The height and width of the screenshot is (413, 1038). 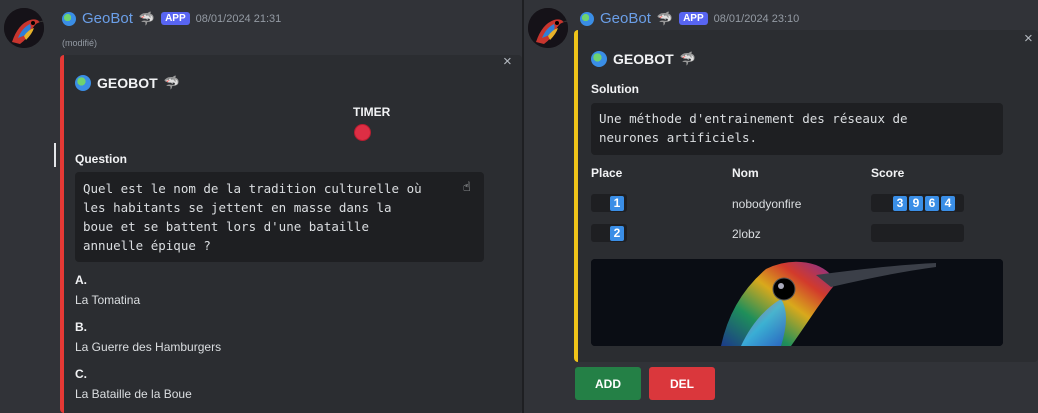 I want to click on score-cell: 3 9 6 4, so click(x=917, y=203).